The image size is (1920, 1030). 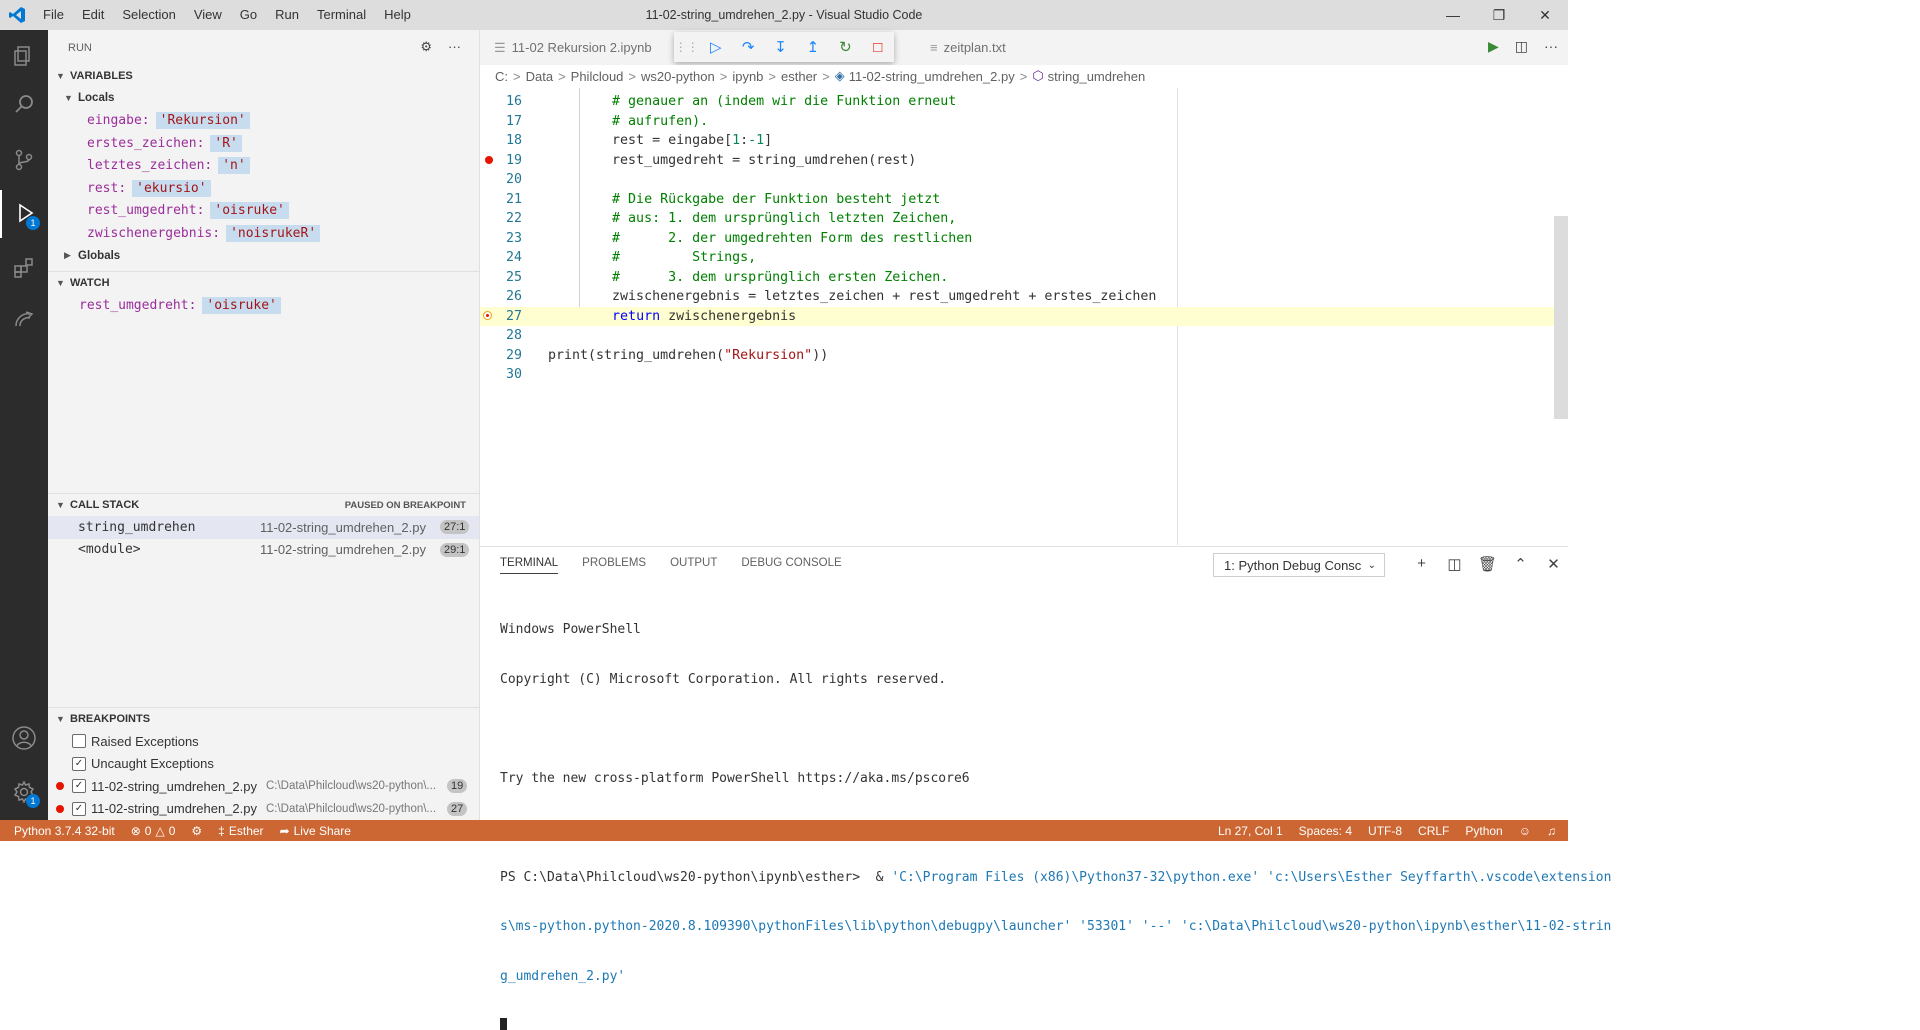 What do you see at coordinates (979, 47) in the screenshot?
I see `tab-zeitplan: ≡ zeitplan.txt` at bounding box center [979, 47].